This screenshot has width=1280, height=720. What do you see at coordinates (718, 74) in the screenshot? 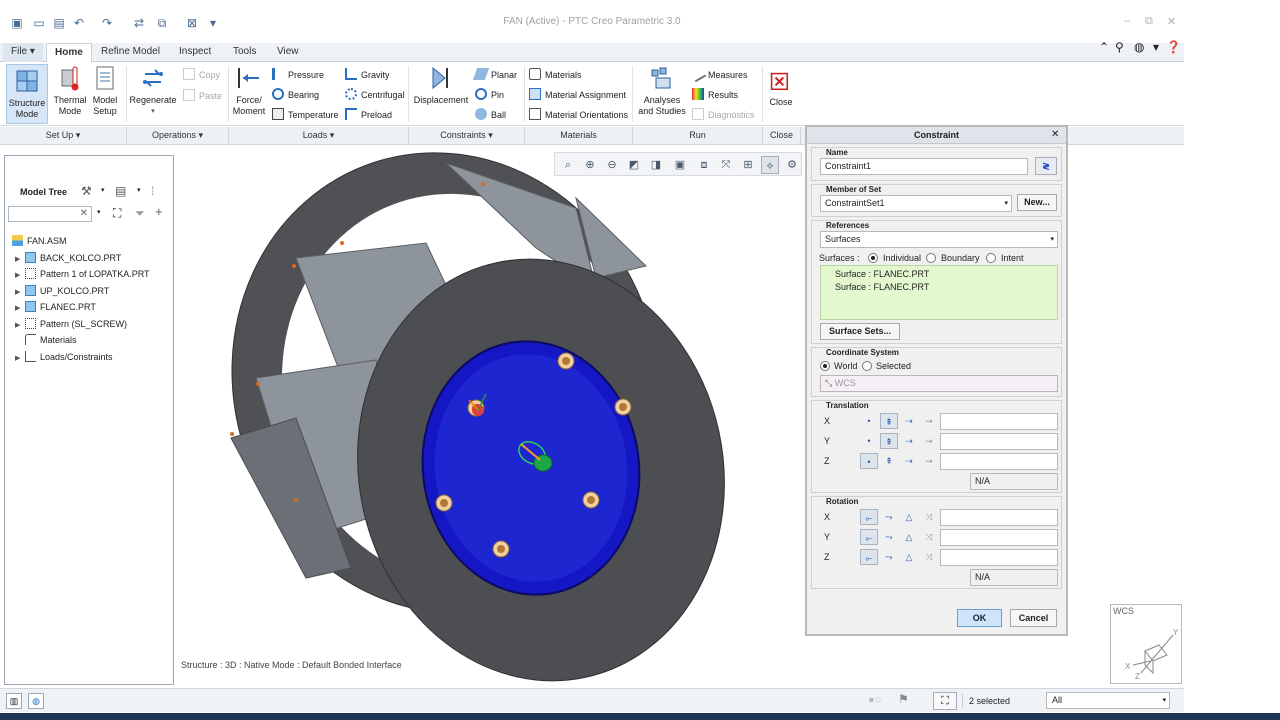
I see `measures-button: Measures` at bounding box center [718, 74].